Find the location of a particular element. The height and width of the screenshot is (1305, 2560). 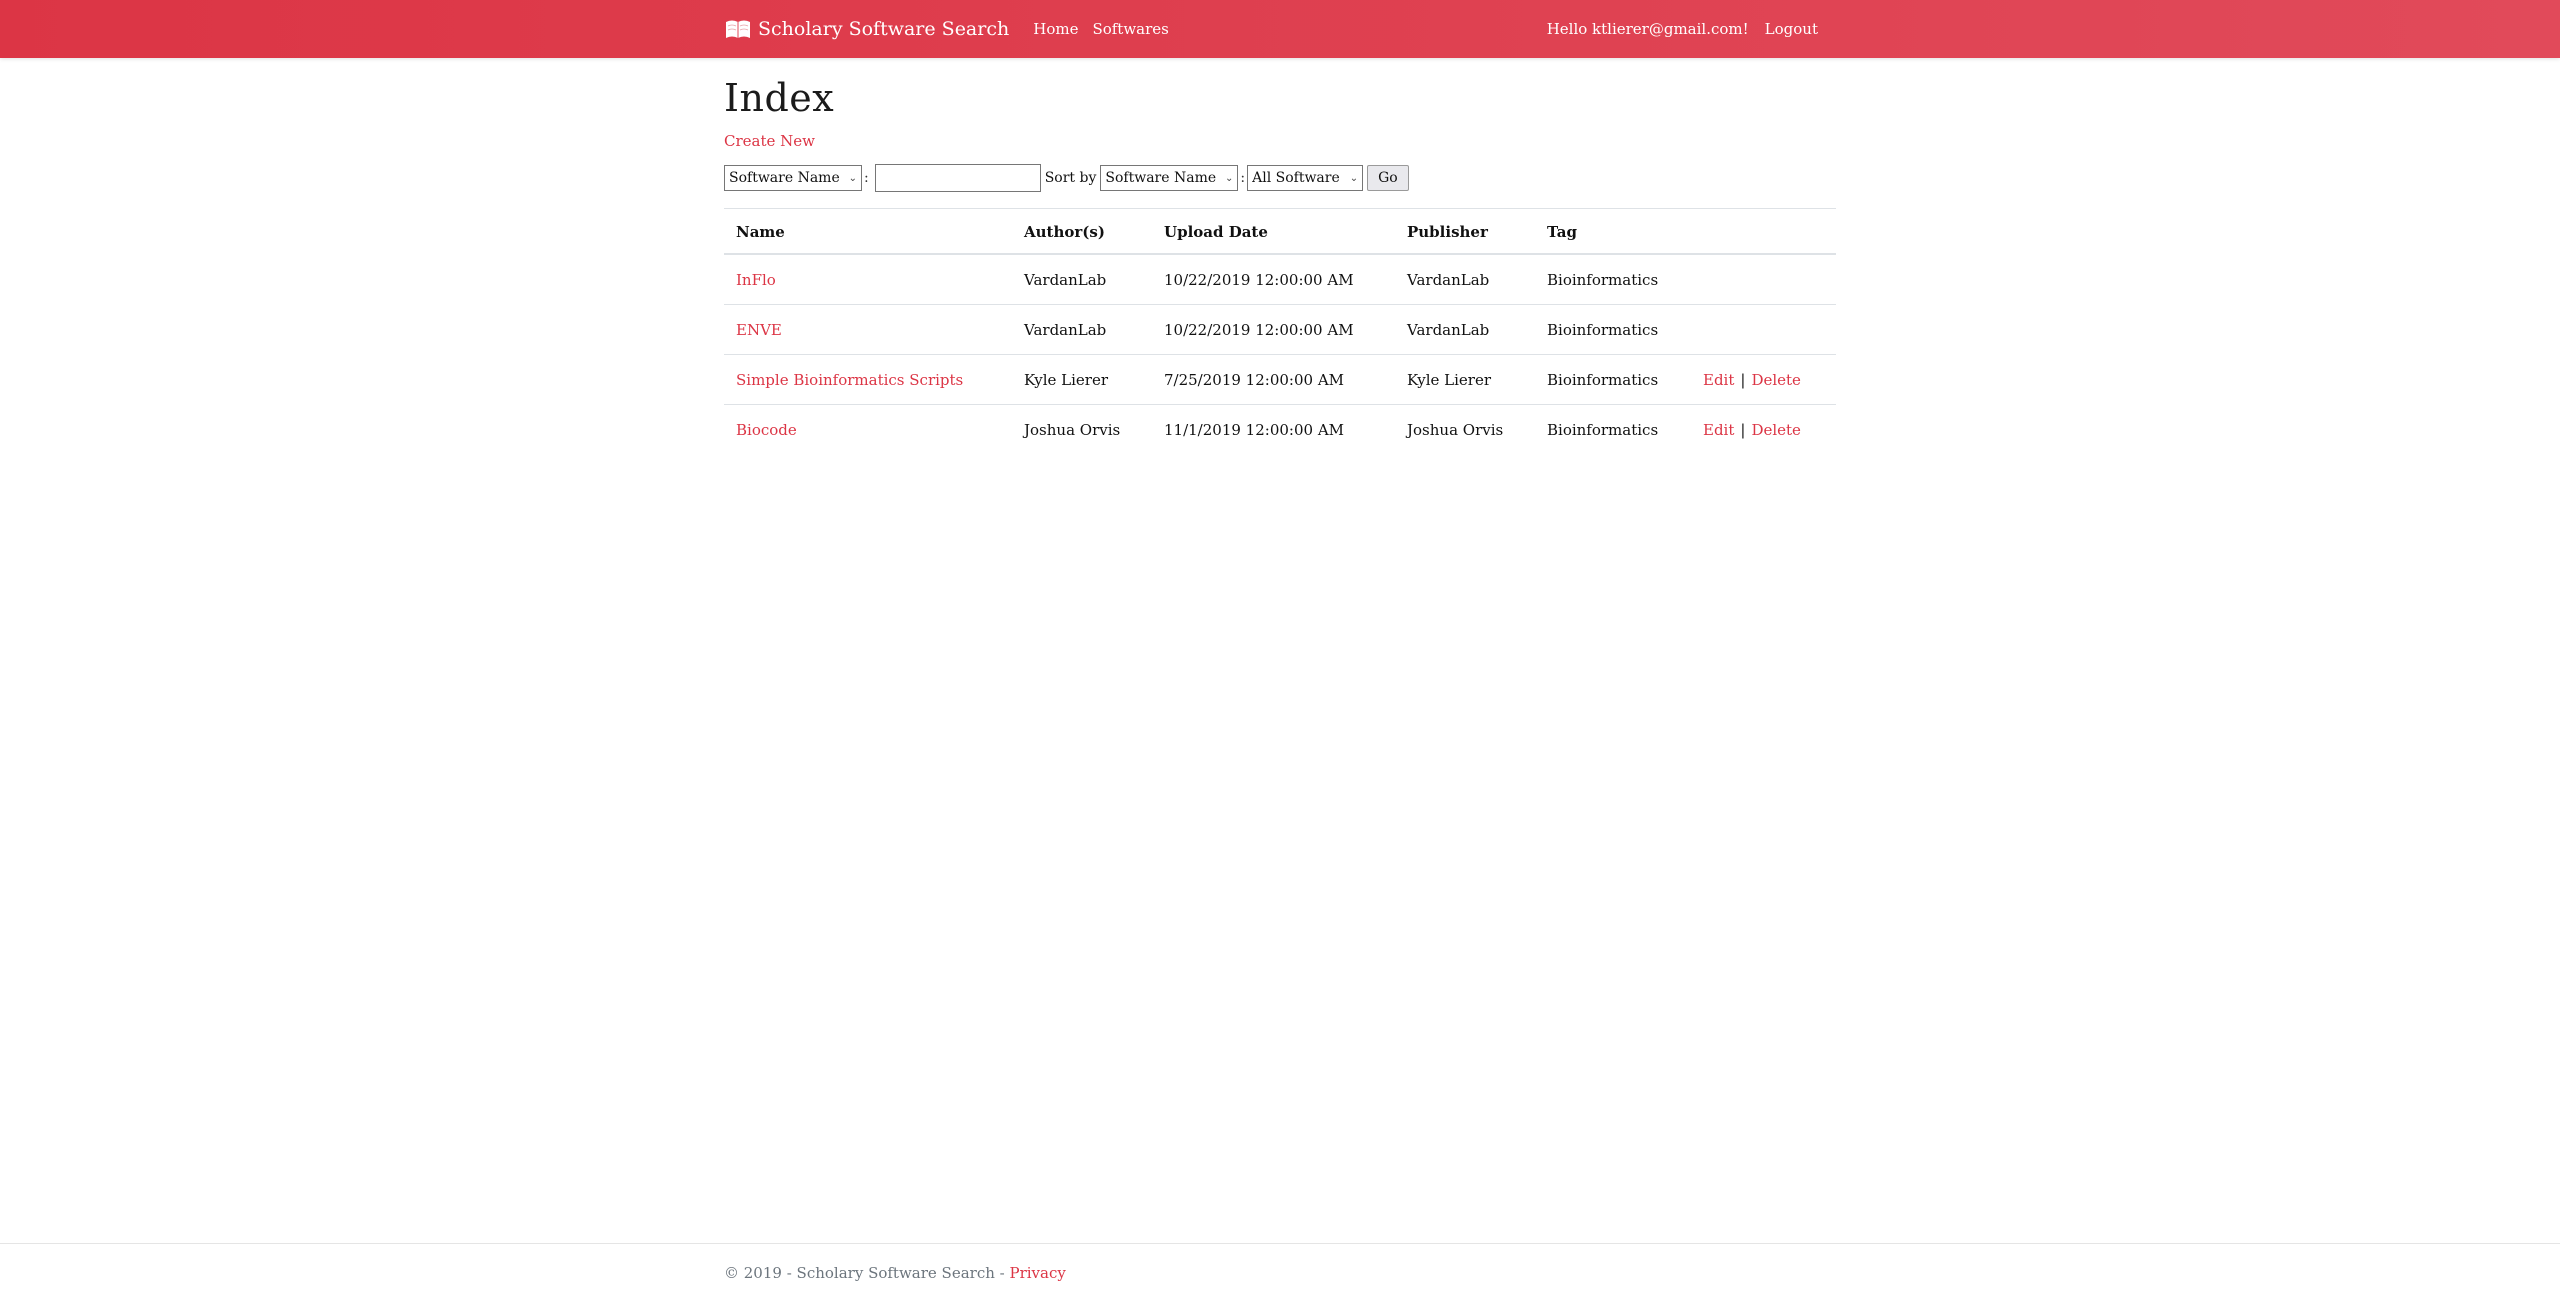

table-header-row: Name Author(s) Upload Date Publisher Tag is located at coordinates (1280, 231).